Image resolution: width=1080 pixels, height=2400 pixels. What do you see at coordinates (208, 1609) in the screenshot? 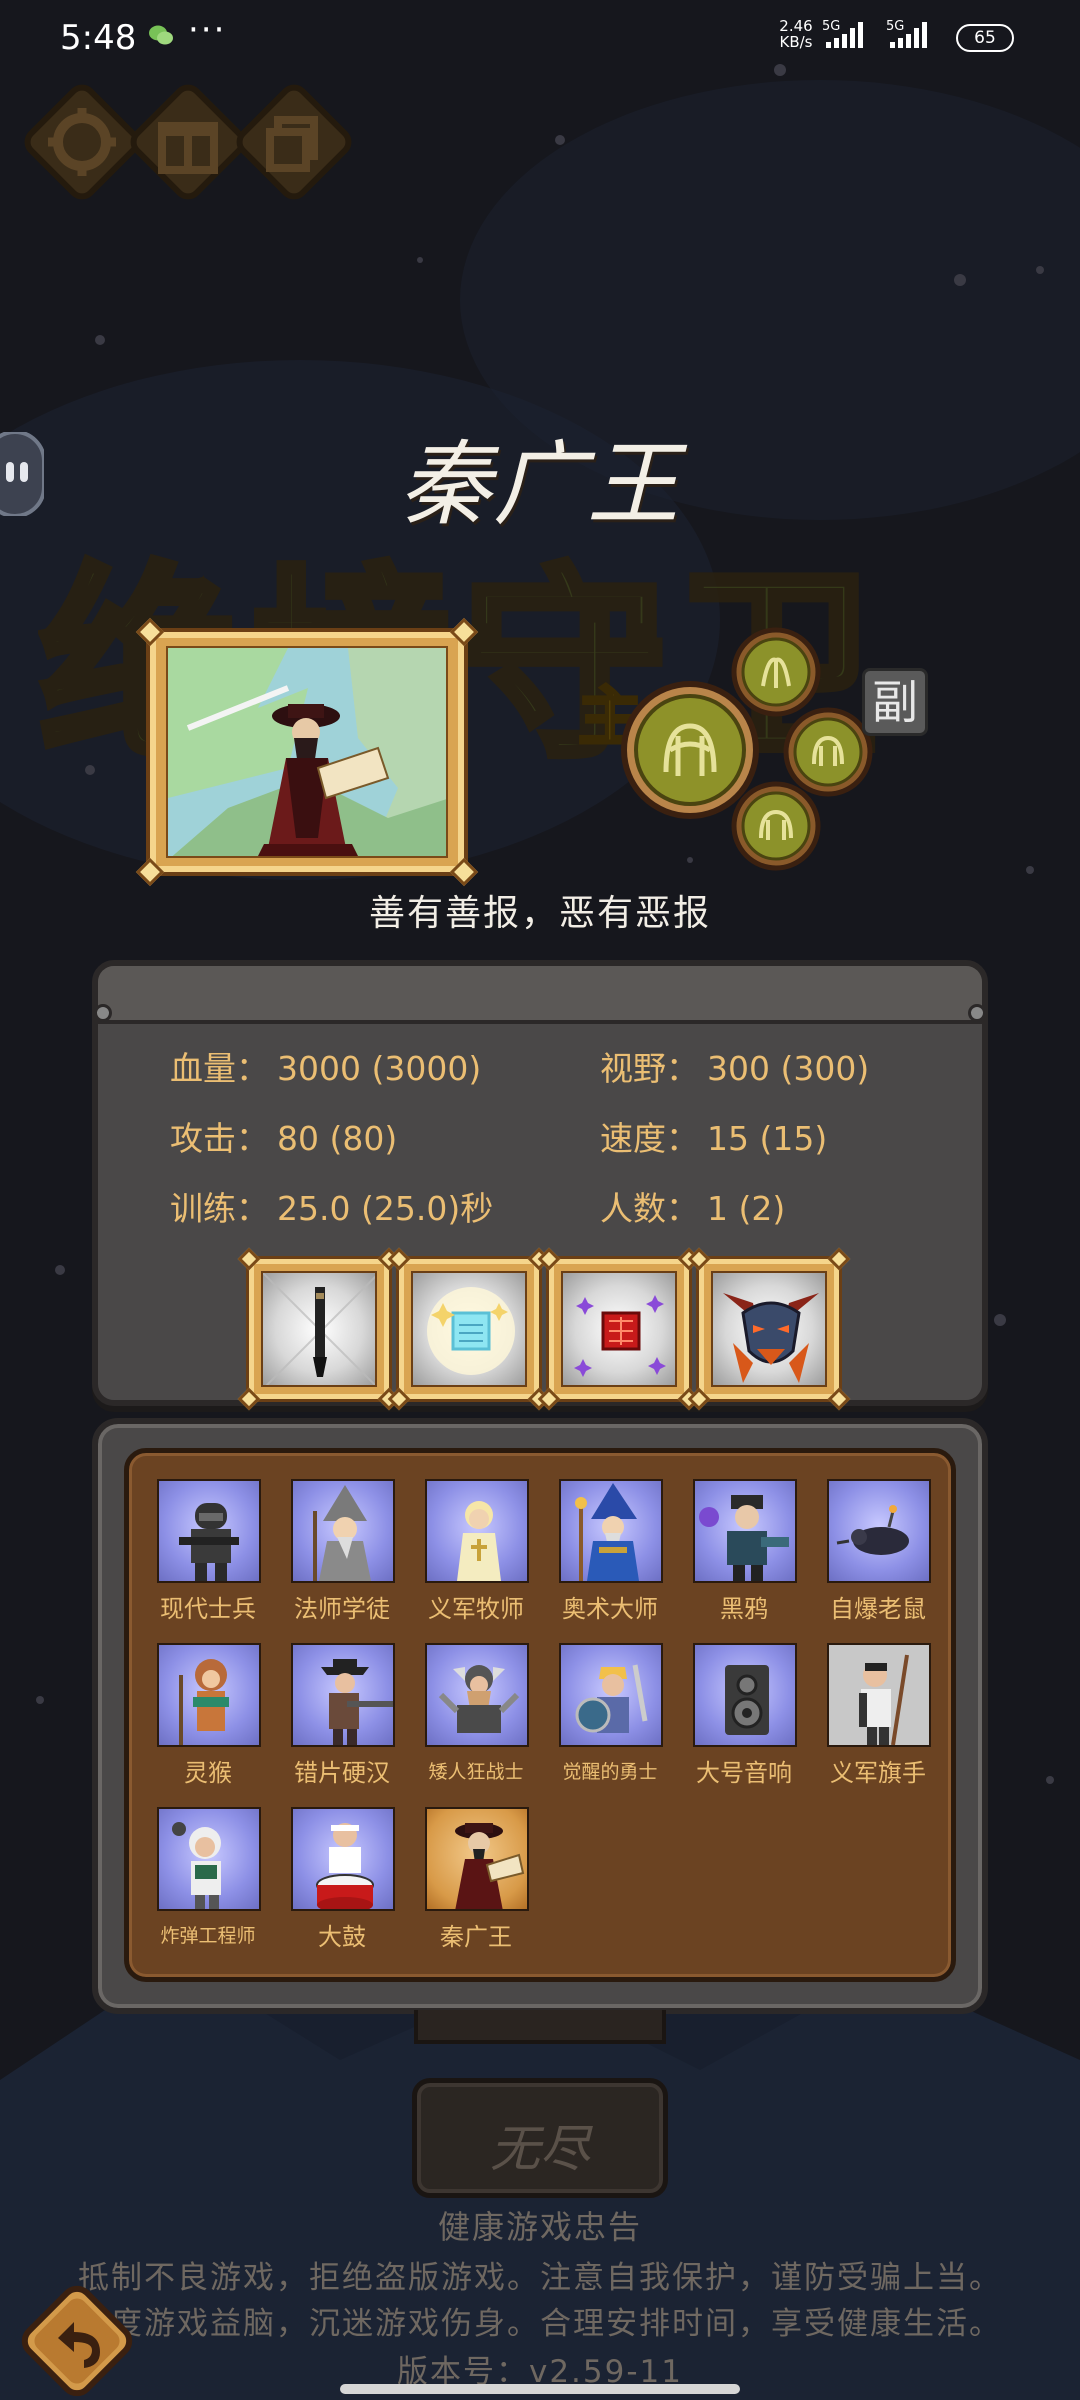
I see `unit-name: 现代士兵` at bounding box center [208, 1609].